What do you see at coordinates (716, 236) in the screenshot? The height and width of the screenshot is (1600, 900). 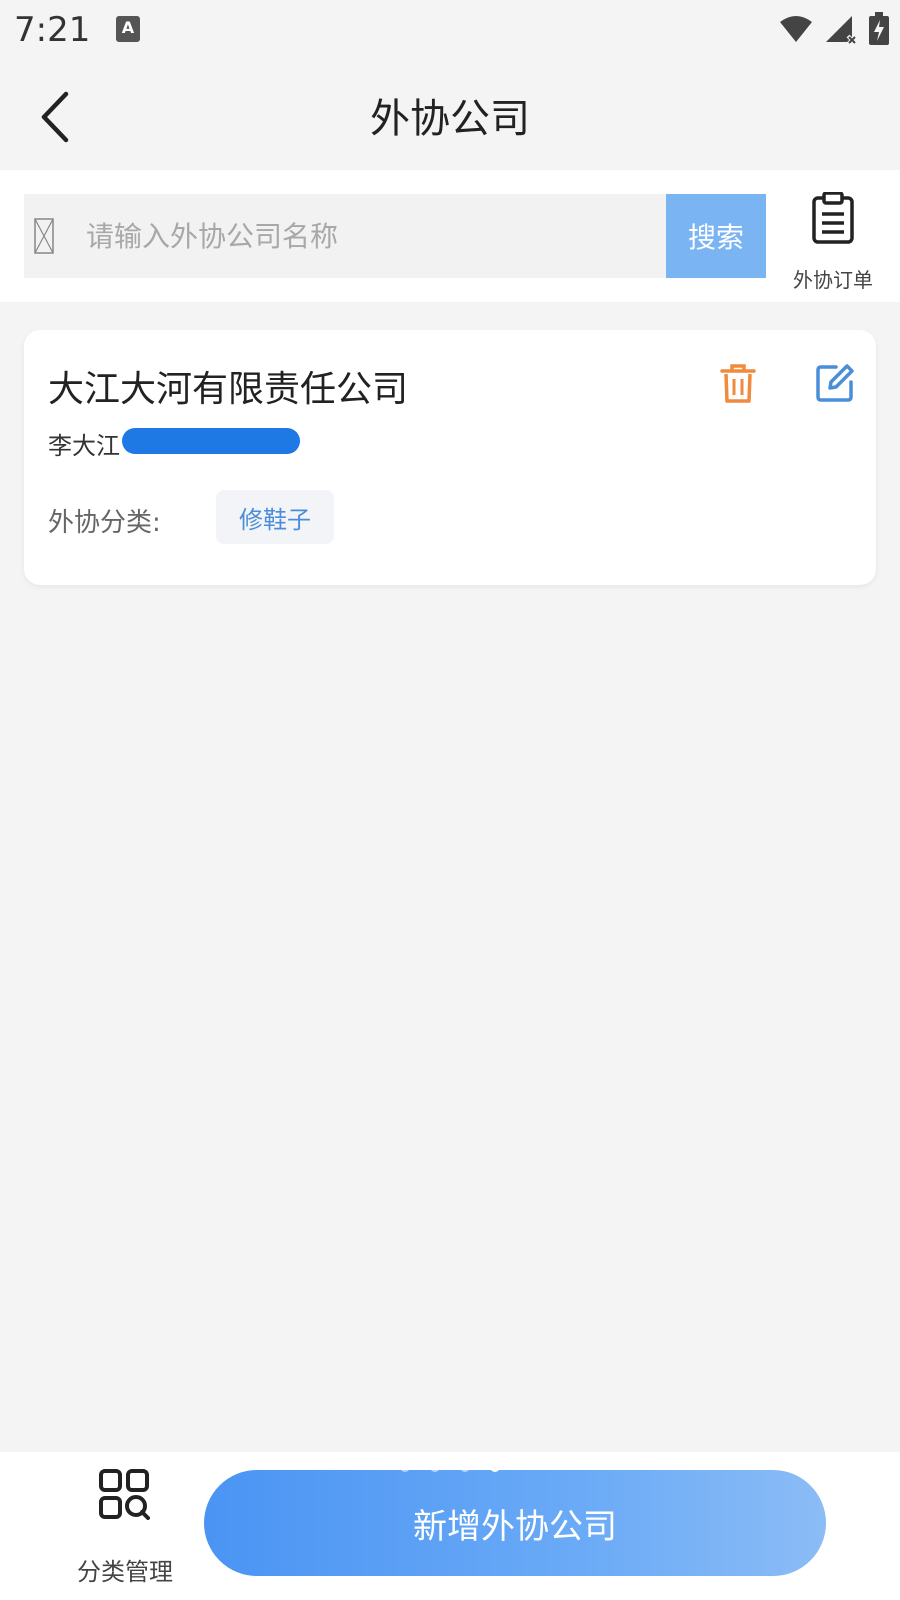 I see `search-button: 搜索` at bounding box center [716, 236].